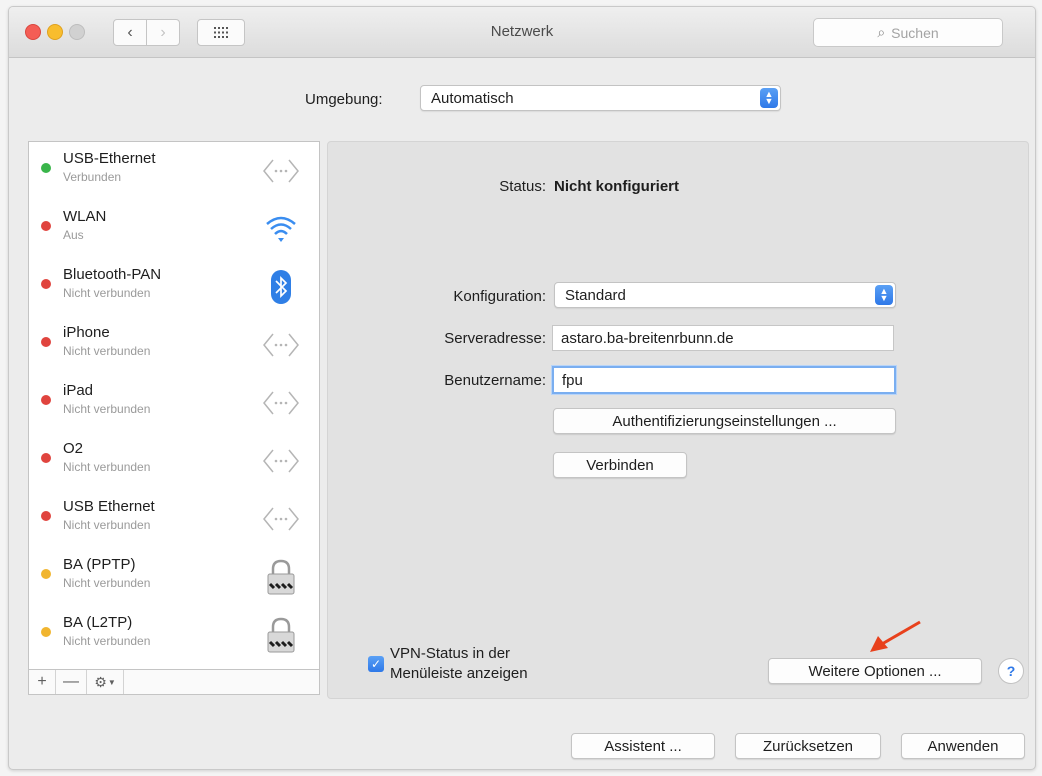 The image size is (1042, 776). I want to click on service-item-ba-l2tp: BA (L2TP) Nicht verbunden, so click(174, 635).